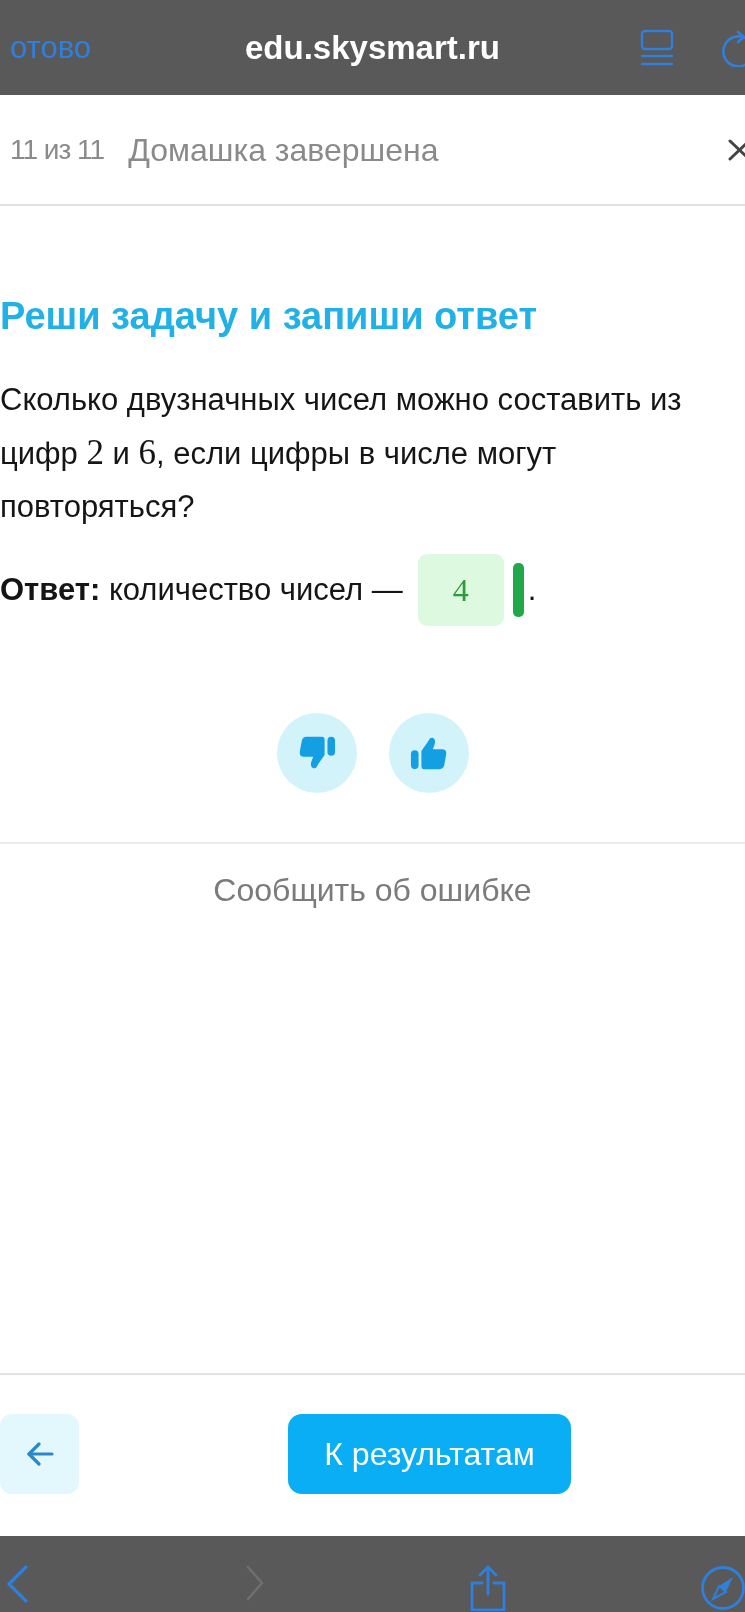 The width and height of the screenshot is (745, 1612). Describe the element at coordinates (50, 47) in the screenshot. I see `done-button: отово` at that location.